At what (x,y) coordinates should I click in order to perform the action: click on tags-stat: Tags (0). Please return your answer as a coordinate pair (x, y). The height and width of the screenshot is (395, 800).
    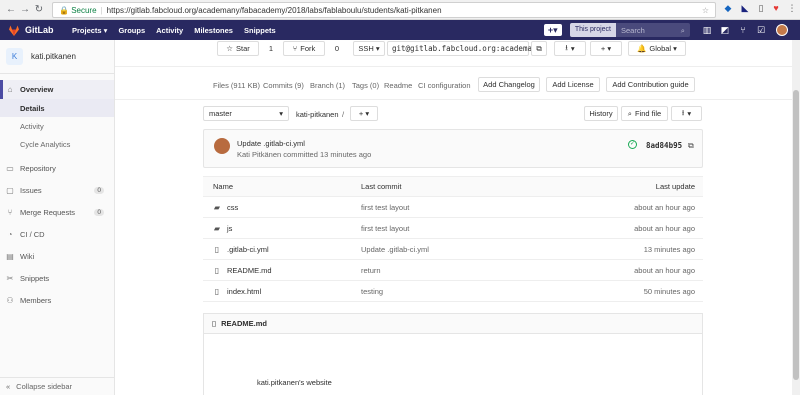
    Looking at the image, I should click on (365, 85).